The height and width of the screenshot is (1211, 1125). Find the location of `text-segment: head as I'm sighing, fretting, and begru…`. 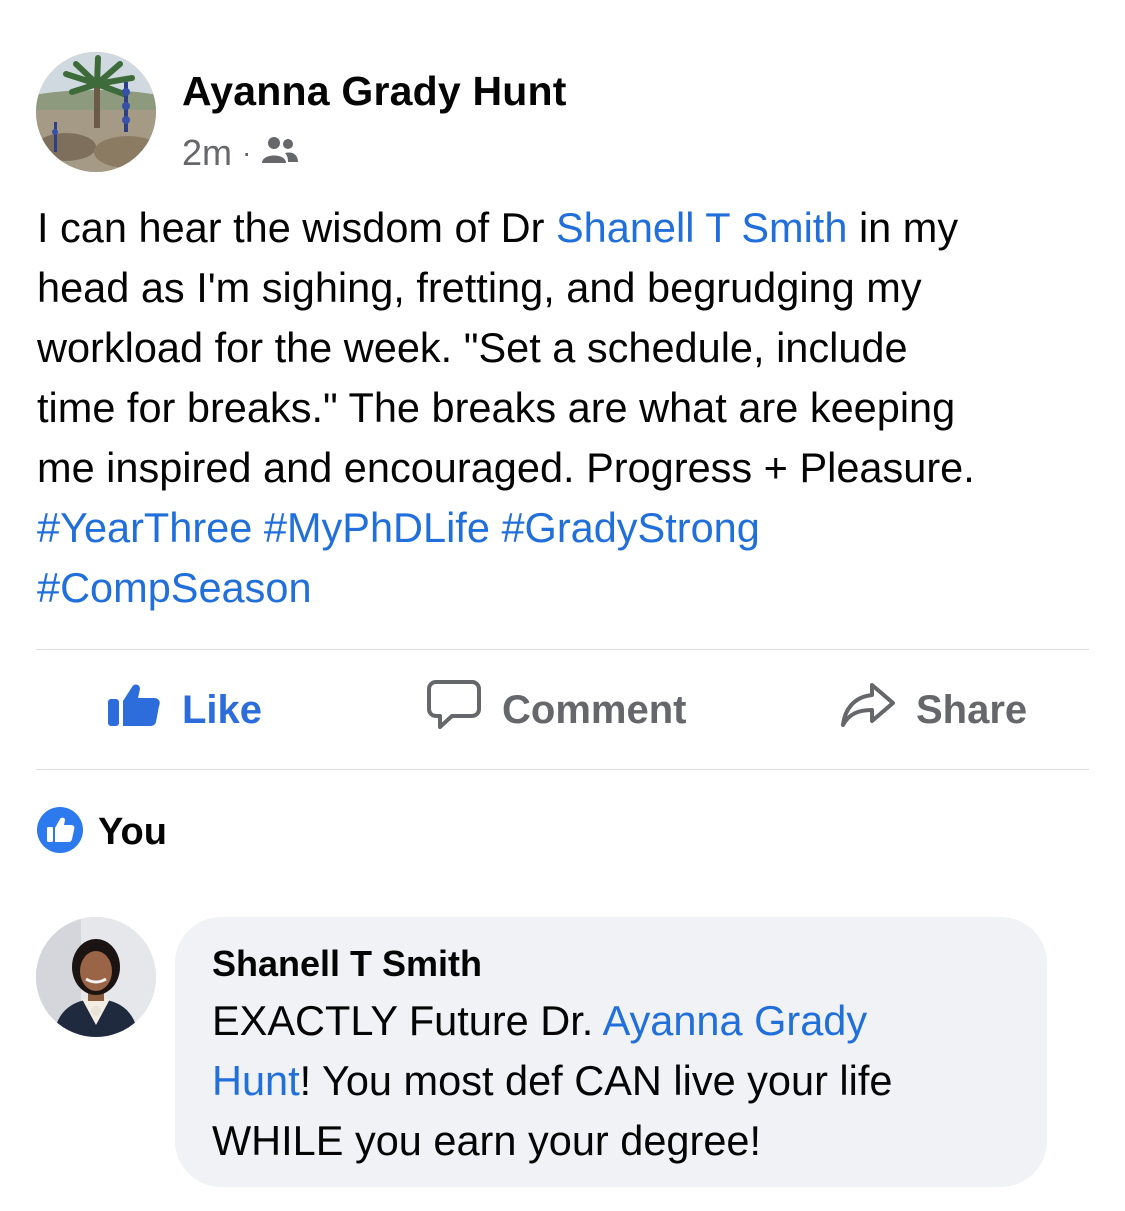

text-segment: head as I'm sighing, fretting, and begru… is located at coordinates (479, 287).